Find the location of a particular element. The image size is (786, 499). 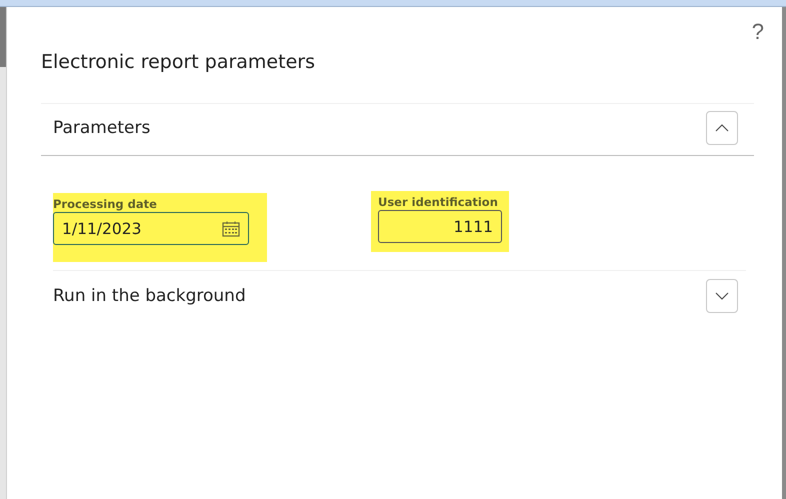

section-title: Run in the background is located at coordinates (149, 296).